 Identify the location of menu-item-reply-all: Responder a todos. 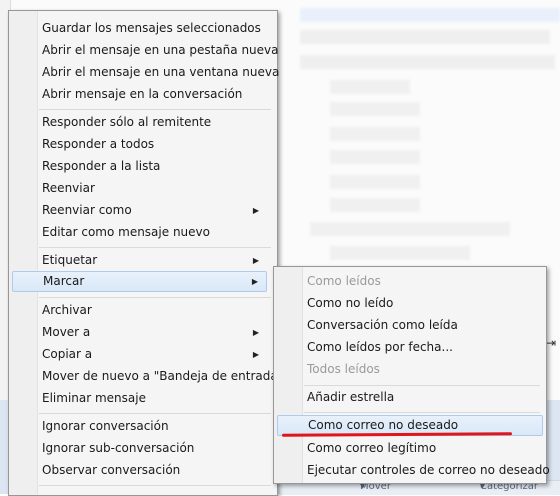
(83, 144).